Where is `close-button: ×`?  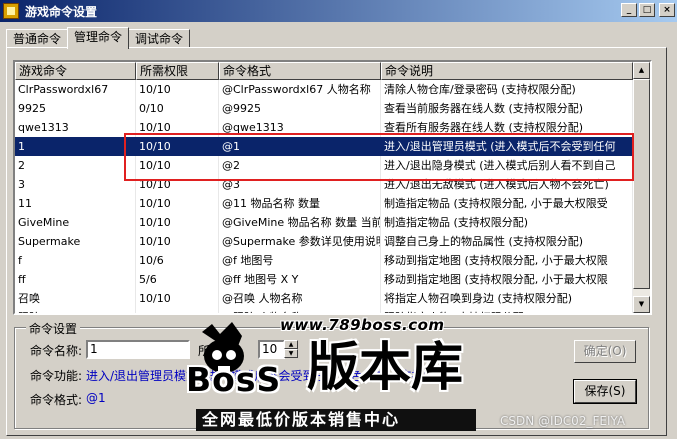 close-button: × is located at coordinates (667, 10).